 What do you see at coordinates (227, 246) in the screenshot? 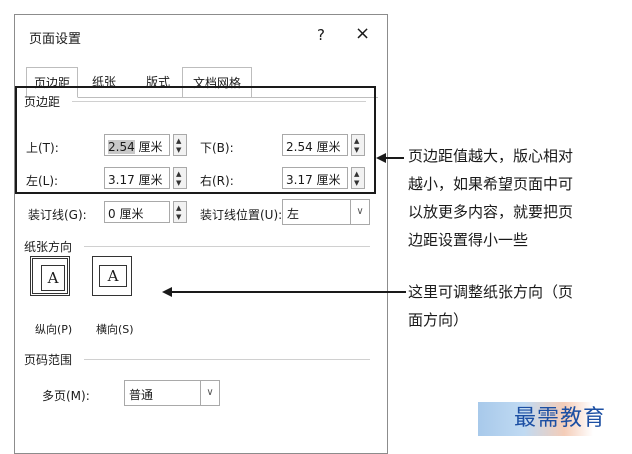
I see `orientation-divider` at bounding box center [227, 246].